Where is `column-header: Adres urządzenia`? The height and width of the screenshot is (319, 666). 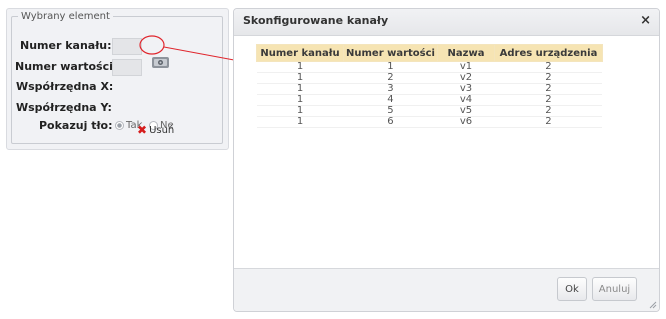
column-header: Adres urządzenia is located at coordinates (548, 53).